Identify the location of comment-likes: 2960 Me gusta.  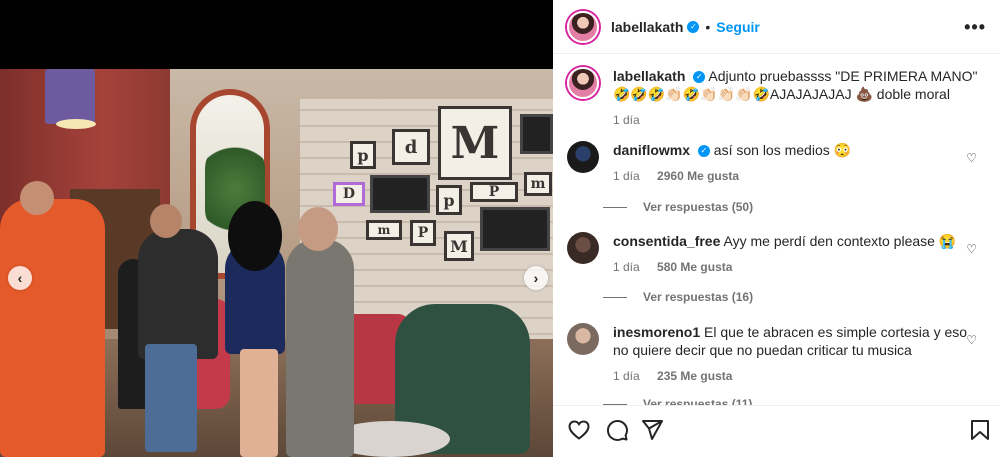
(698, 176).